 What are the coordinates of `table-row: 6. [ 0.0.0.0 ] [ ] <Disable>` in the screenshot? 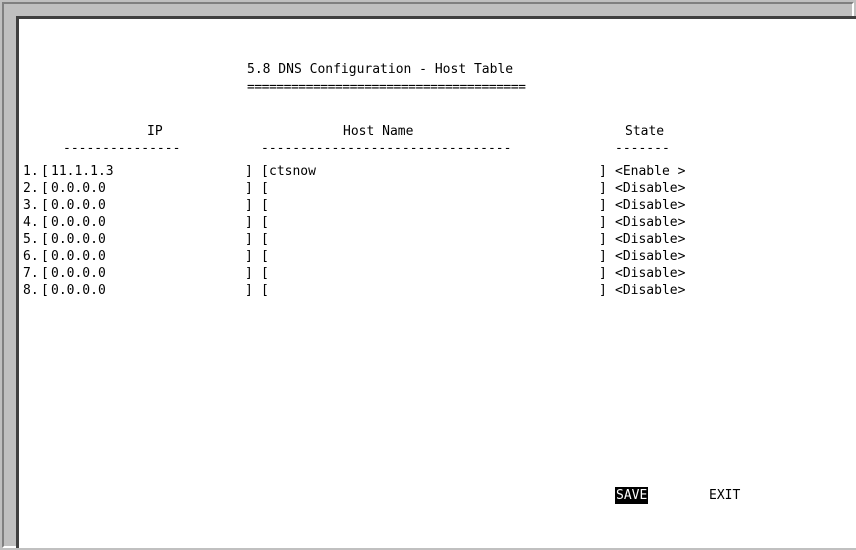 It's located at (429, 256).